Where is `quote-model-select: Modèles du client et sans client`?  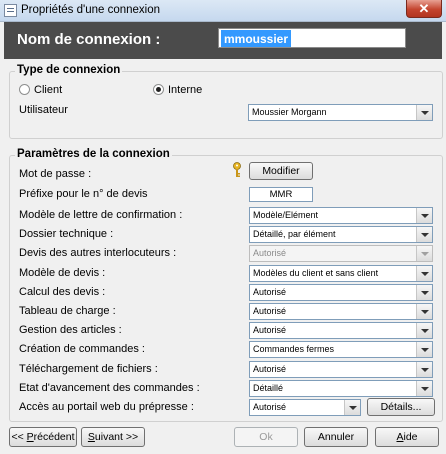
quote-model-select: Modèles du client et sans client is located at coordinates (341, 273).